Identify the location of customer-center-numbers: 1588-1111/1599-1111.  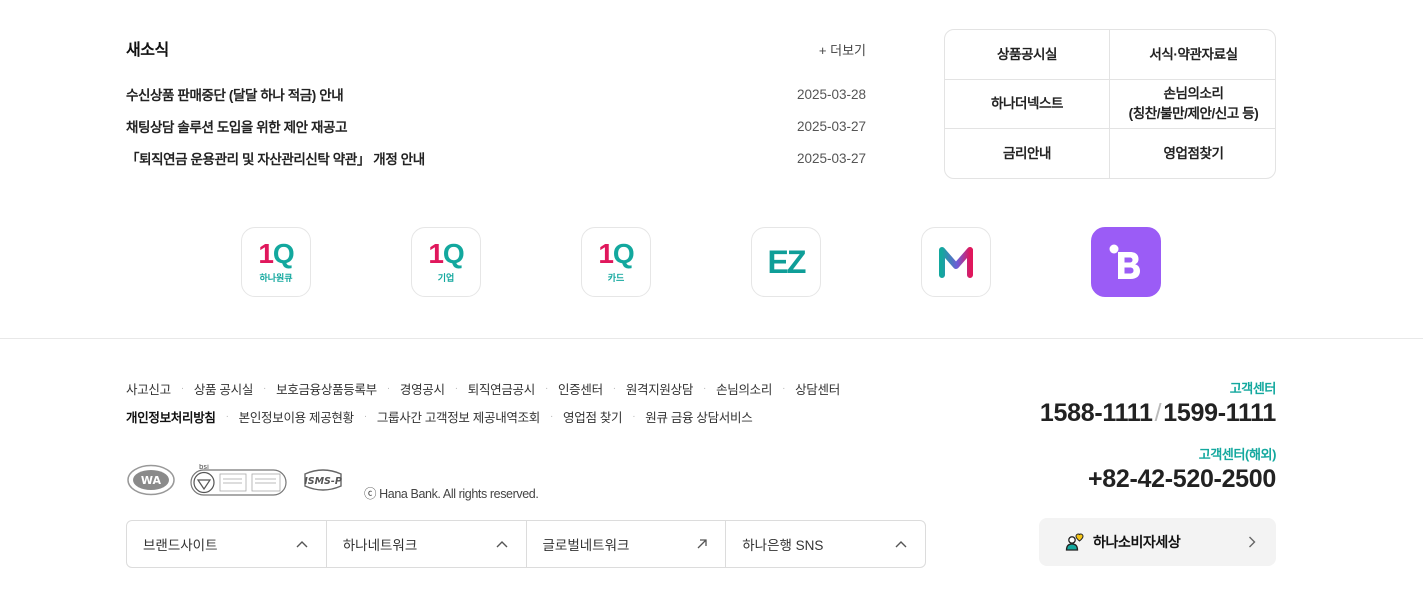
(1158, 413).